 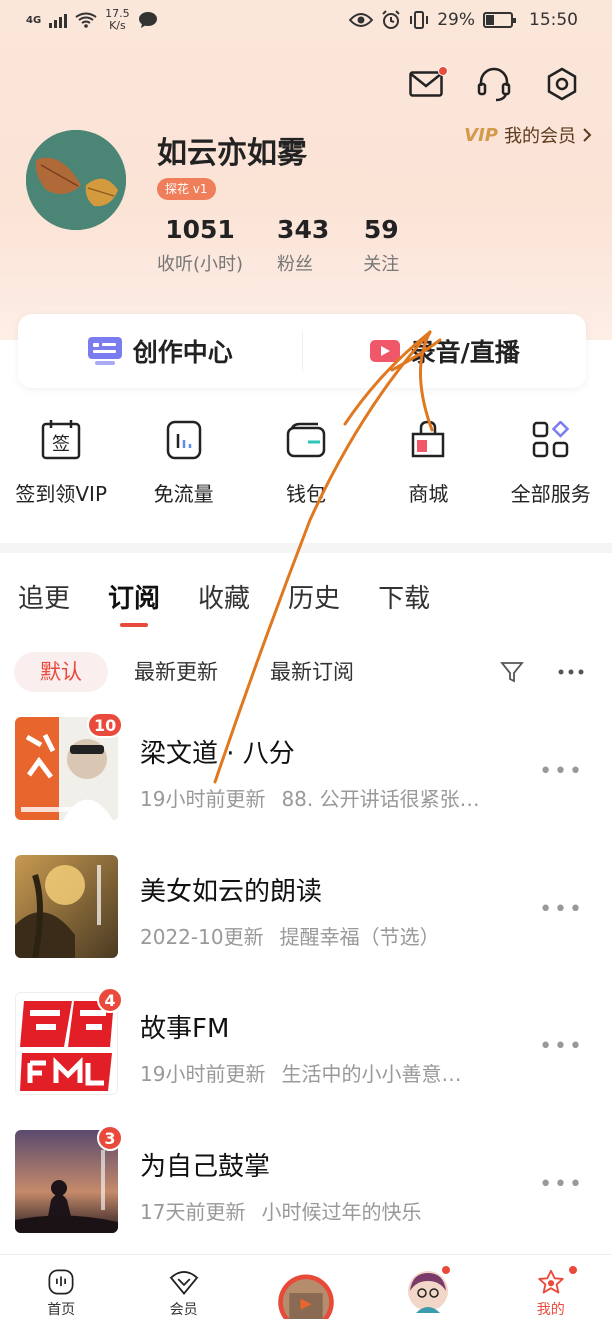 What do you see at coordinates (306, 1296) in the screenshot?
I see `now-playing-disc-icon` at bounding box center [306, 1296].